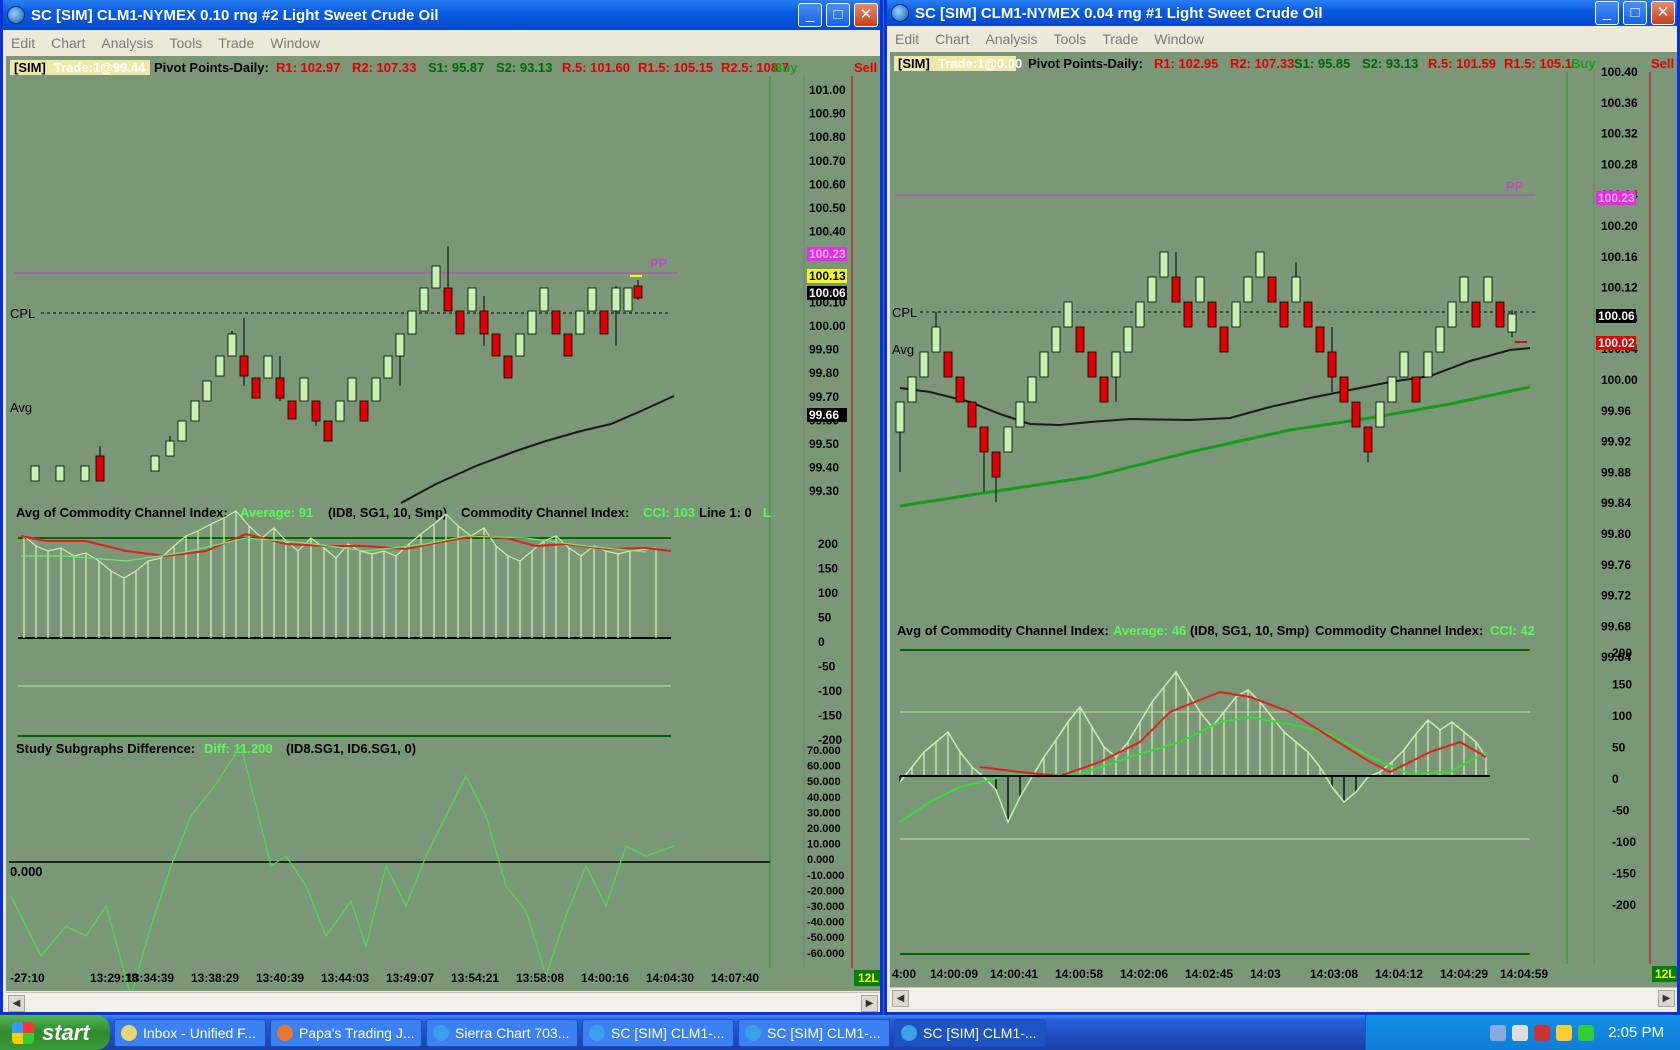 The image size is (1680, 1050). I want to click on cci-line, so click(1193, 747).